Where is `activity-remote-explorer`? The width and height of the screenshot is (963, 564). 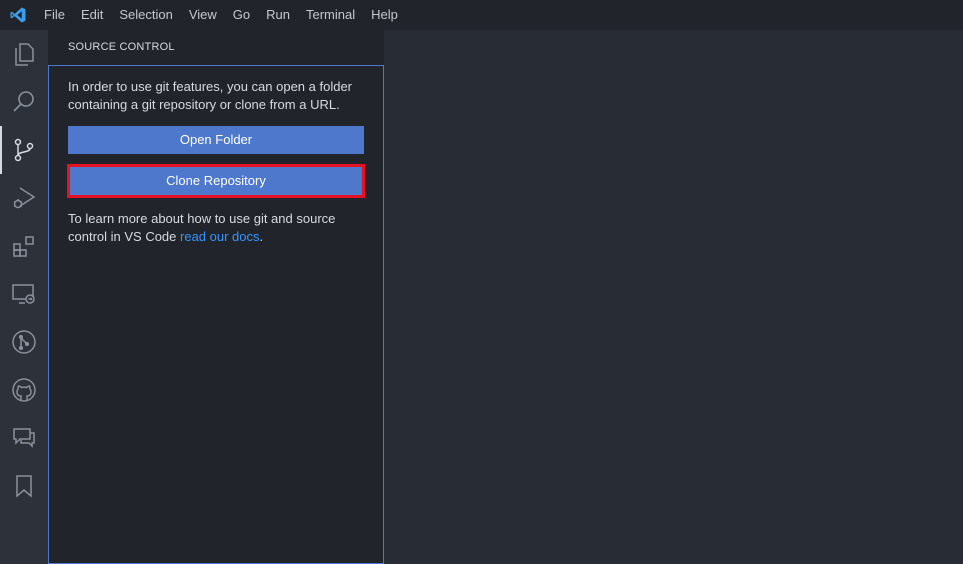 activity-remote-explorer is located at coordinates (24, 294).